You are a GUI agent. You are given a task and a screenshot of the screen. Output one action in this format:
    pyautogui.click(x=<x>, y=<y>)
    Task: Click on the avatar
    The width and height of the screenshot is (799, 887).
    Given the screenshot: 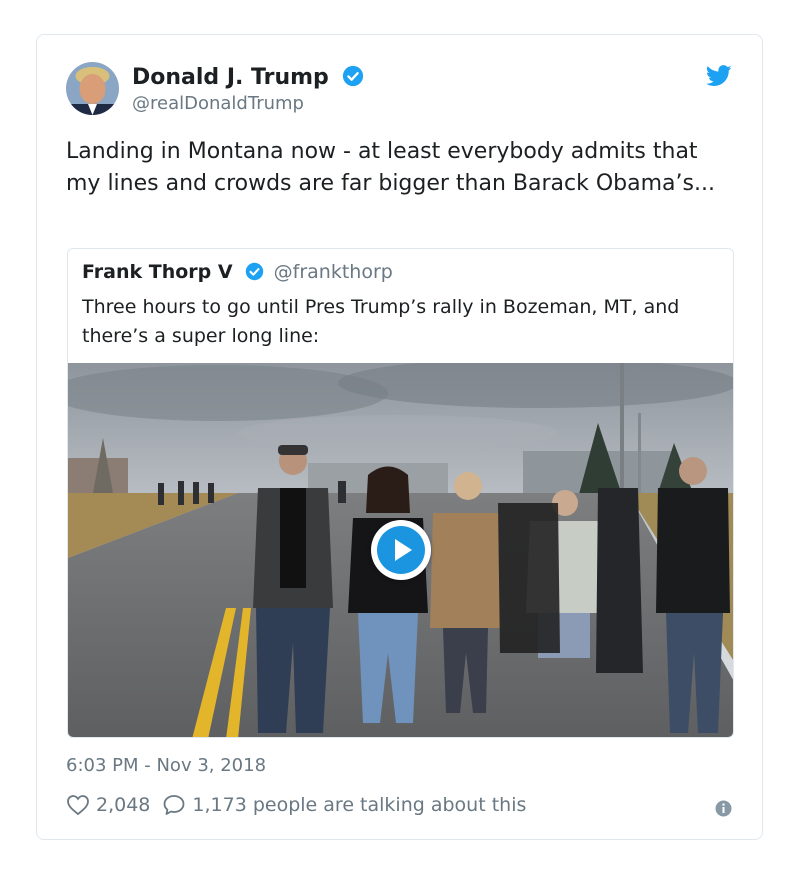 What is the action you would take?
    pyautogui.click(x=92, y=88)
    